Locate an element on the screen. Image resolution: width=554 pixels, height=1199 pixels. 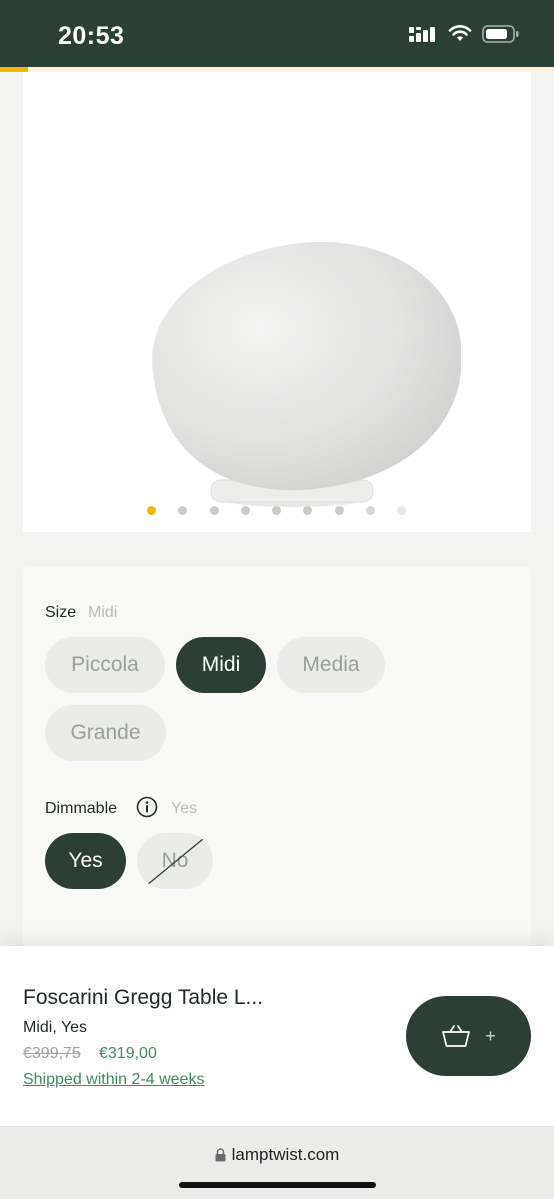
url-field: lamptwist.com is located at coordinates (277, 1155).